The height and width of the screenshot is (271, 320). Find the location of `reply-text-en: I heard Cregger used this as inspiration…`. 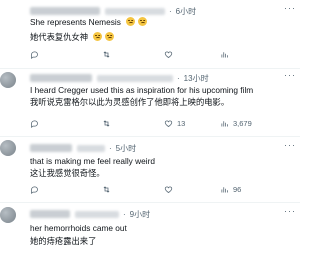

reply-text-en: I heard Cregger used this as inspiration… is located at coordinates (142, 90).